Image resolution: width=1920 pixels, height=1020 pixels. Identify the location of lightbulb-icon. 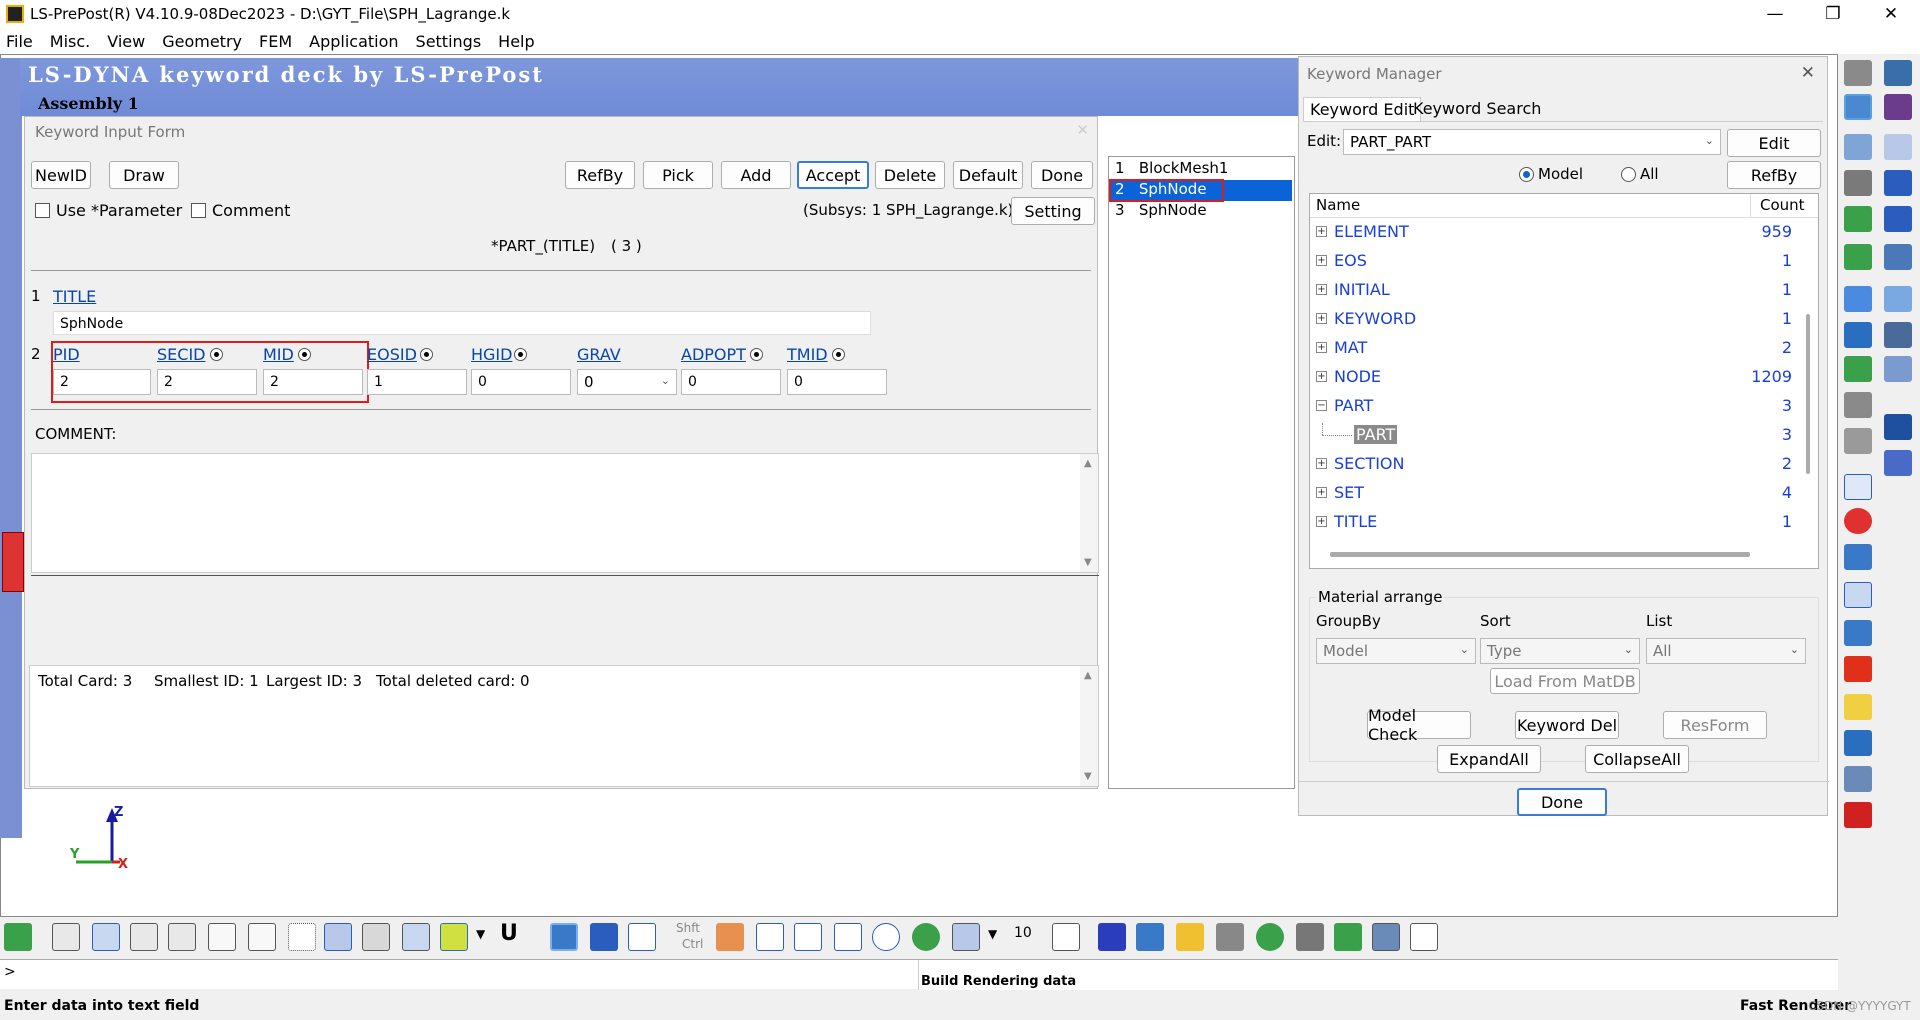
(1858, 707).